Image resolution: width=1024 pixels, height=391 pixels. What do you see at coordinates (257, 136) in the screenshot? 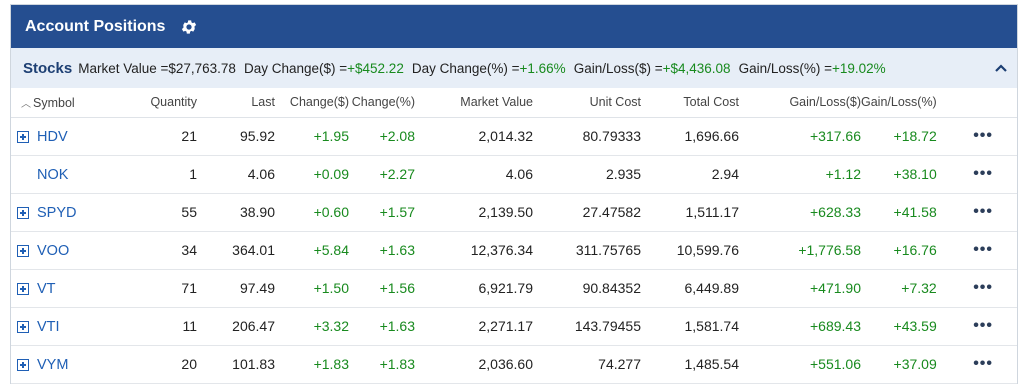
I see `last-price-cell: 95.92` at bounding box center [257, 136].